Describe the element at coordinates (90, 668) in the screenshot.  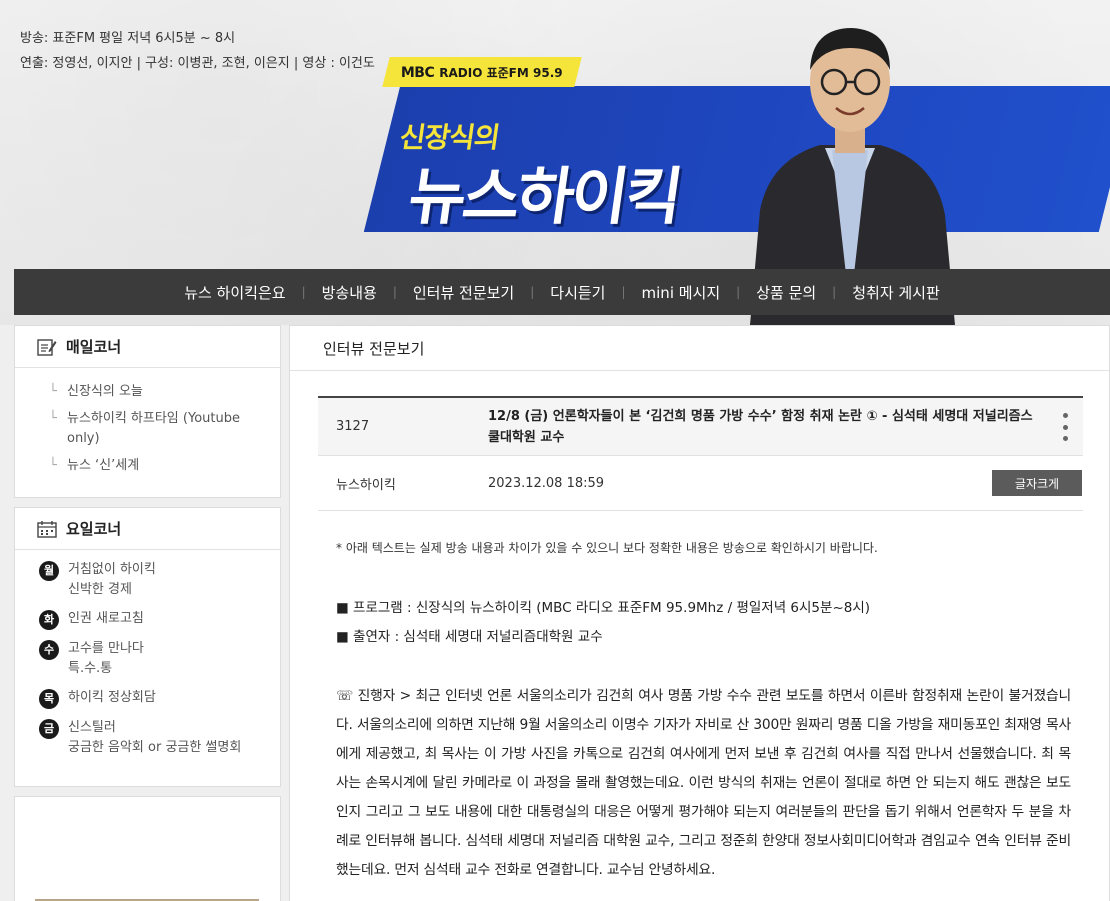
I see `weekly-item-label: 특.수.통` at that location.